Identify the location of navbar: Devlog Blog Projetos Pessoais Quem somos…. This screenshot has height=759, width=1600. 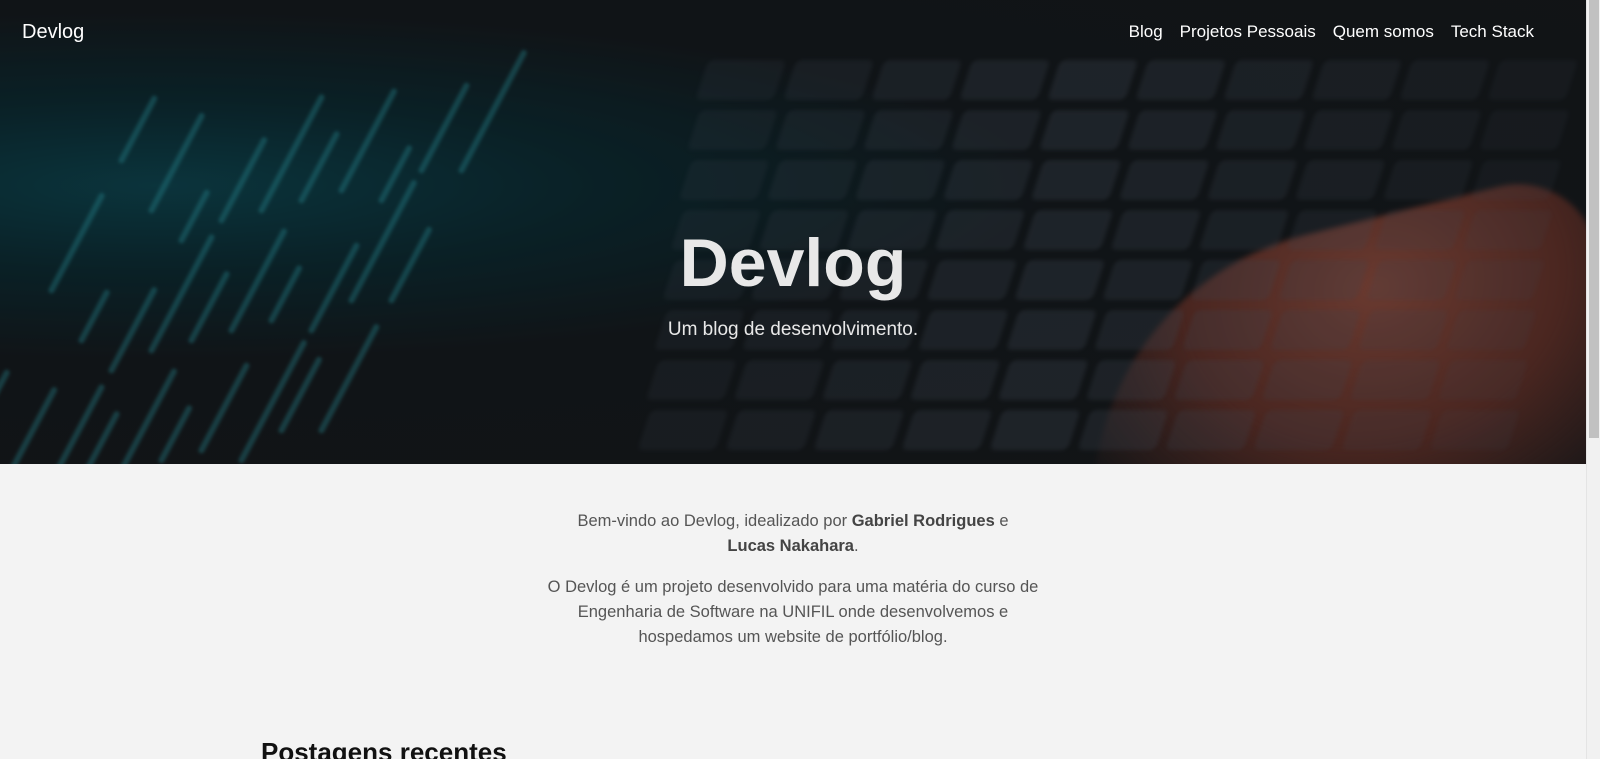
(793, 33).